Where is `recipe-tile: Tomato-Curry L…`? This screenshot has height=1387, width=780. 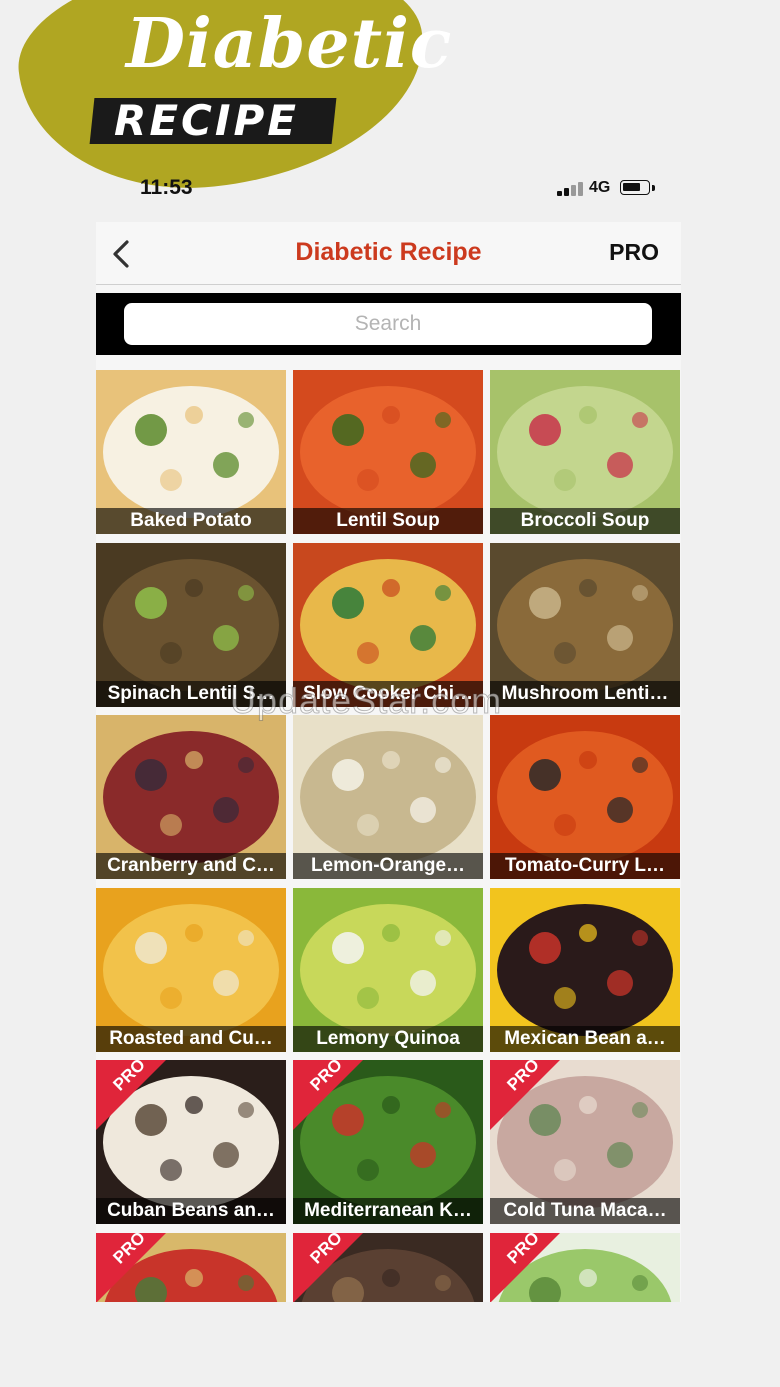
recipe-tile: Tomato-Curry L… is located at coordinates (585, 797).